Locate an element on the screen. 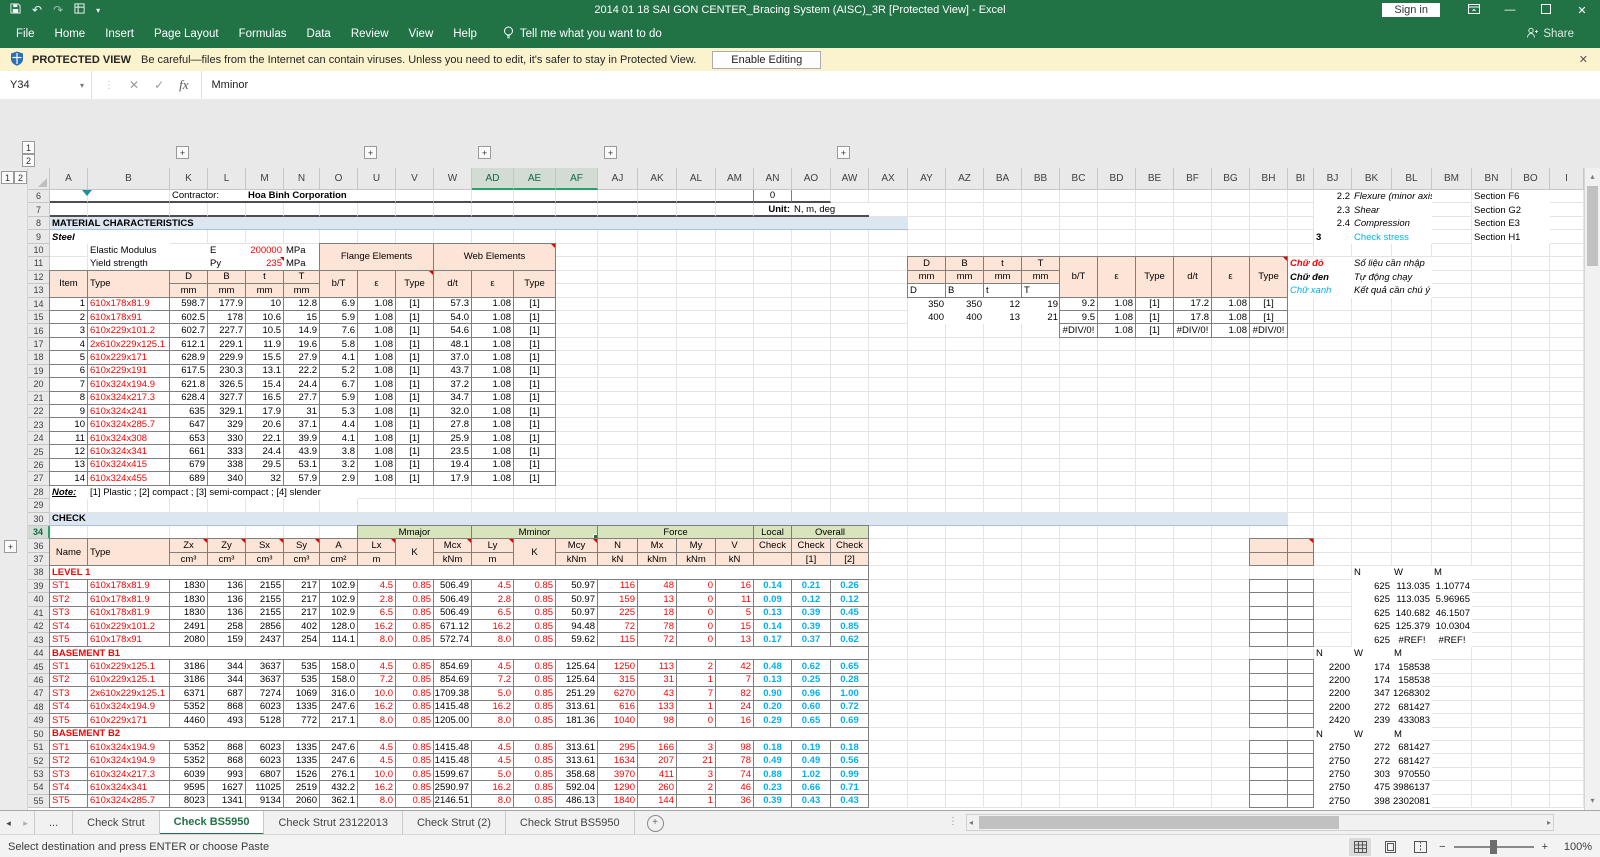 This screenshot has width=1600, height=857. cell: 10 is located at coordinates (264, 303).